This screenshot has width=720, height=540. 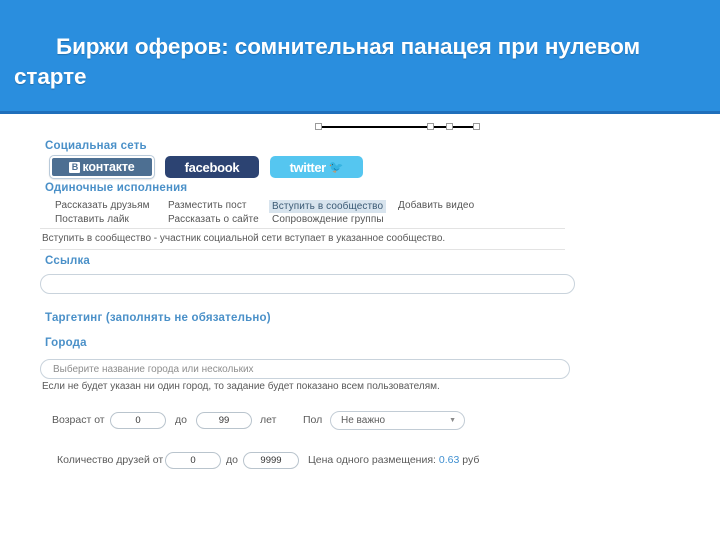 I want to click on header-bottom-divider, so click(x=360, y=112).